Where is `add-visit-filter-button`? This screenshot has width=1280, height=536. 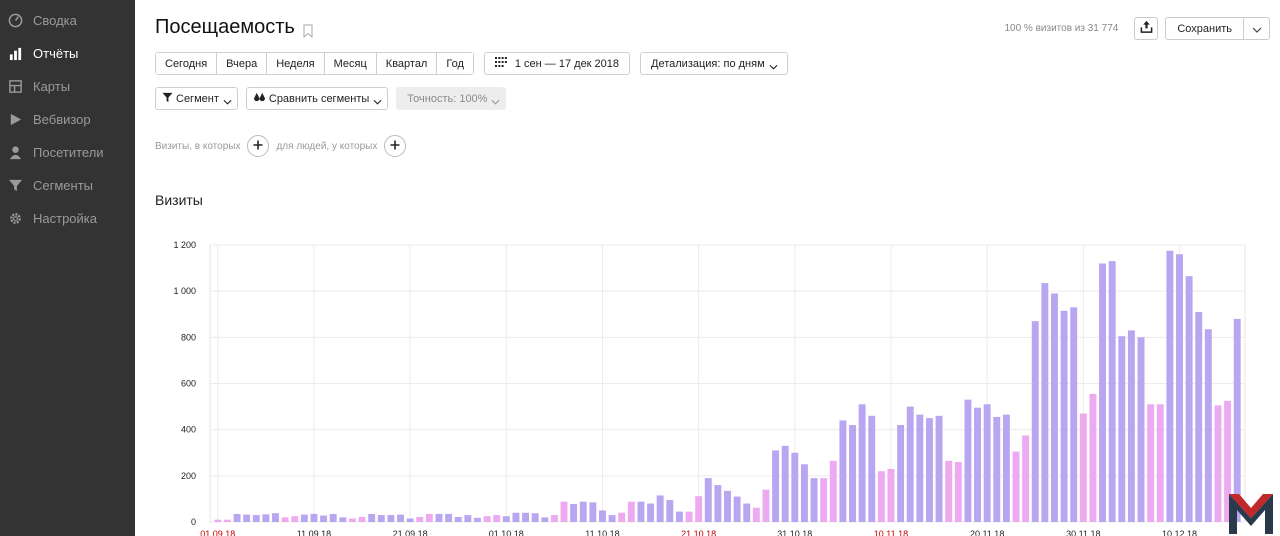 add-visit-filter-button is located at coordinates (258, 146).